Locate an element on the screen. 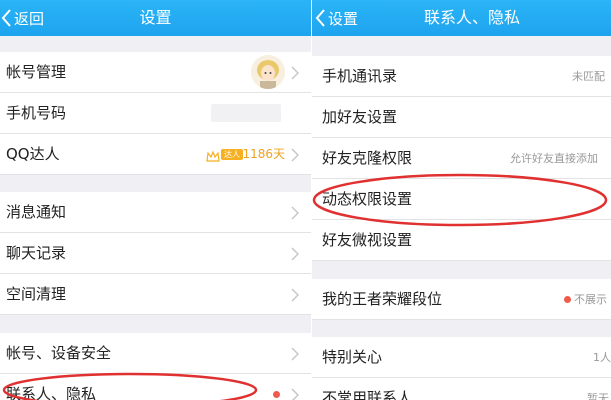  privacy-item-value: 允许好友直接添加 is located at coordinates (554, 158).